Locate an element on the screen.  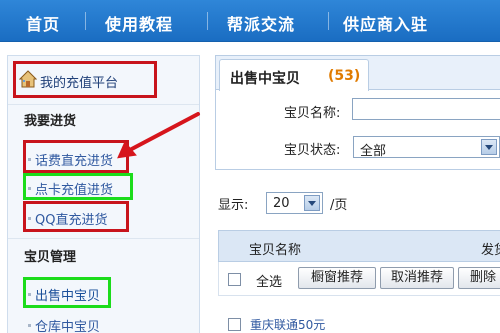
sidebar-item-warehouse: 仓库中宝贝 is located at coordinates (67, 324).